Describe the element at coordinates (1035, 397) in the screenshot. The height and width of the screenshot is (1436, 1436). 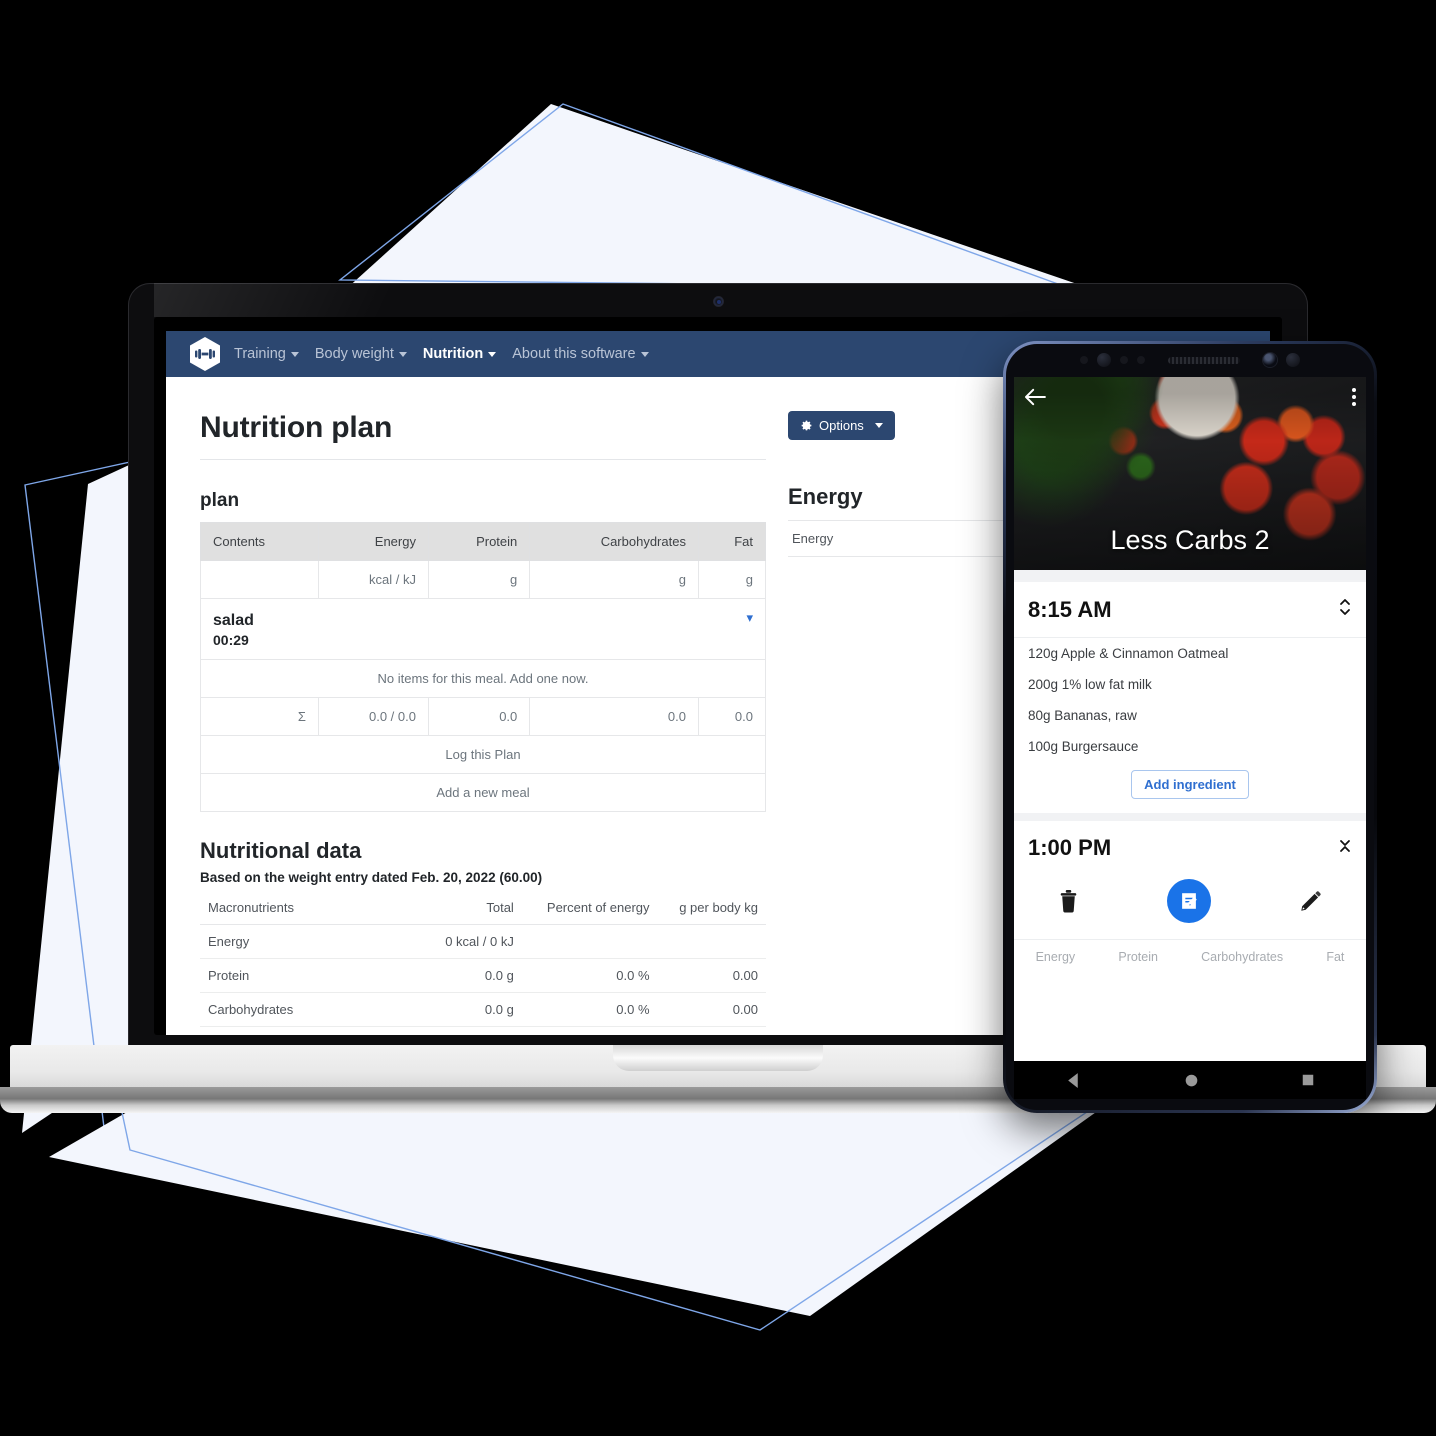
I see `back-arrow-icon` at that location.